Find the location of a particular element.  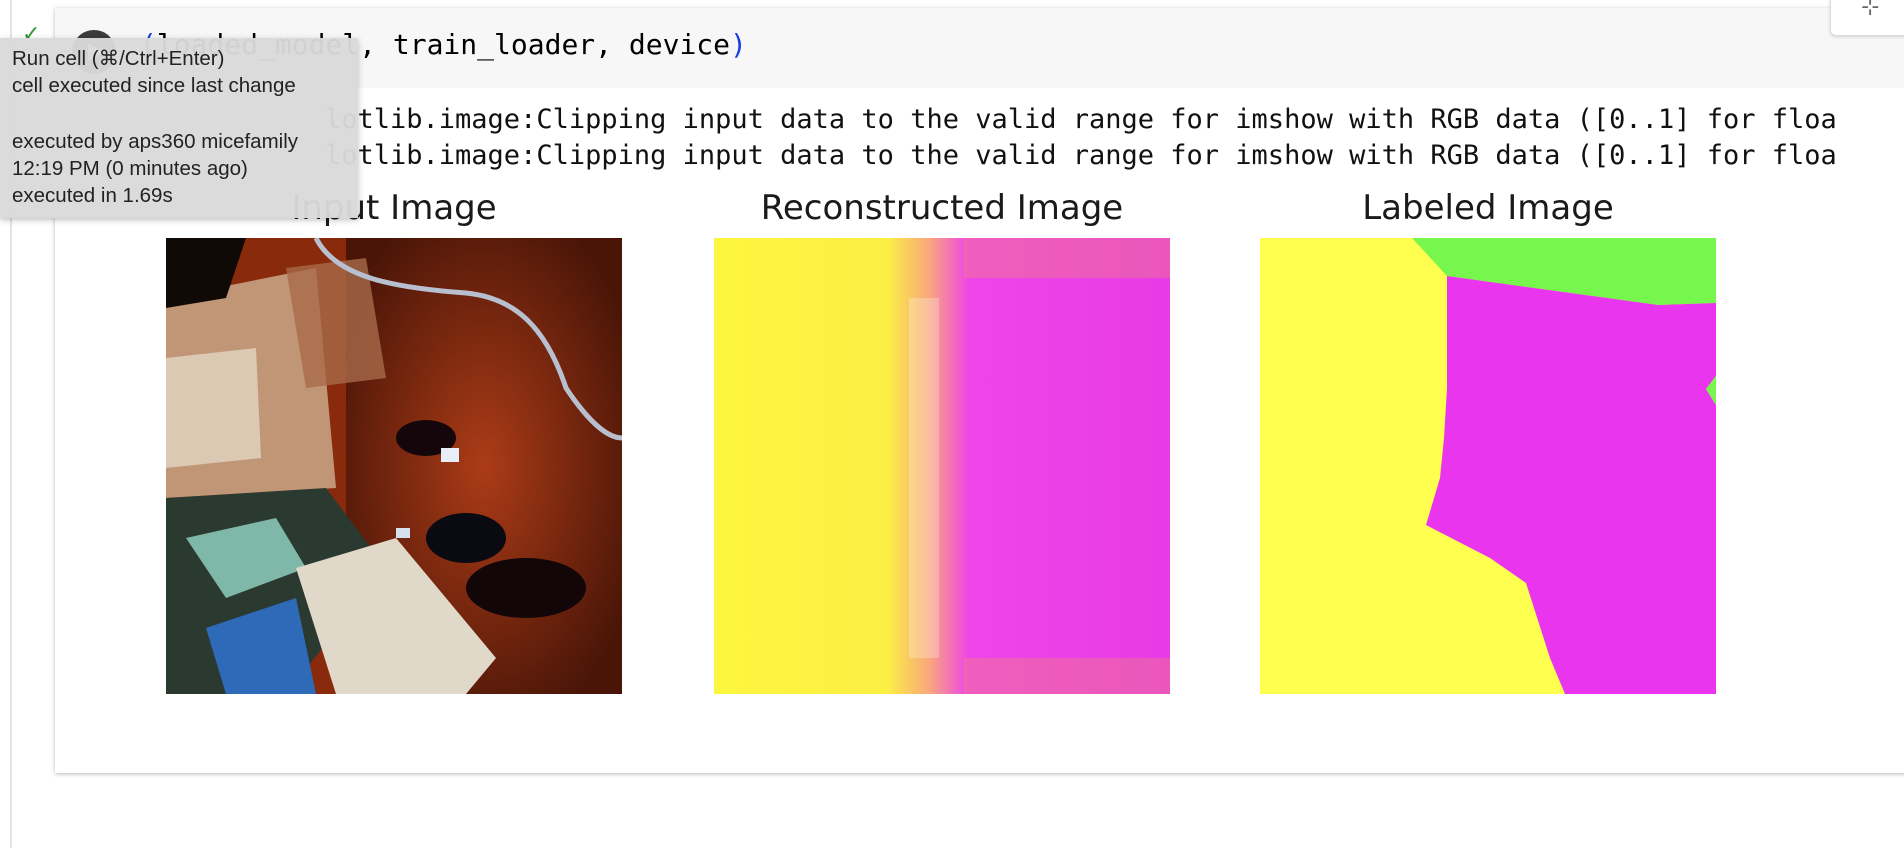

tooltip-status: cell executed since last change is located at coordinates (154, 85).